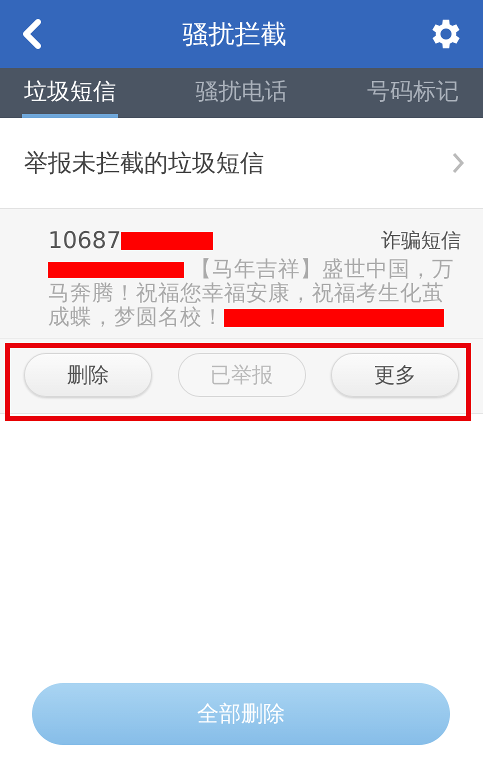 The height and width of the screenshot is (761, 483). I want to click on report-label: 举报未拦截的垃圾短信, so click(144, 163).